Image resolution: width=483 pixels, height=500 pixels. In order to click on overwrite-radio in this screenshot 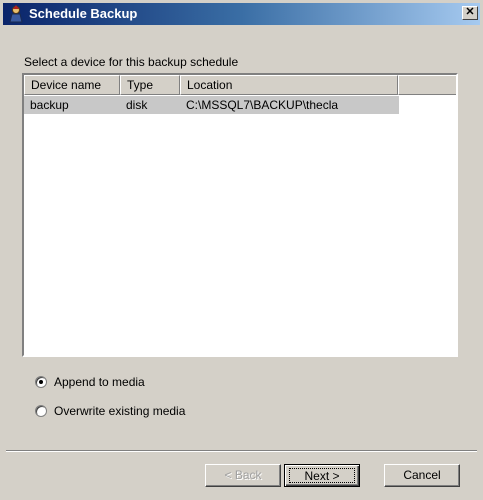, I will do `click(41, 411)`.